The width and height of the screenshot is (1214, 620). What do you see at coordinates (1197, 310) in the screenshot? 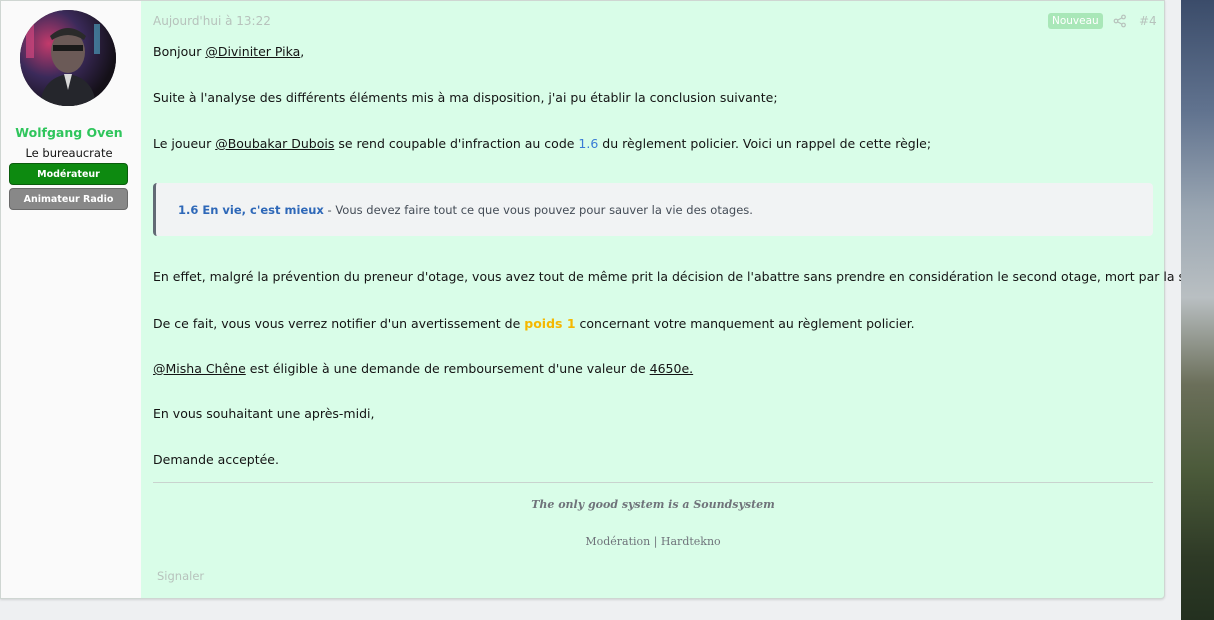
I see `background-image-strip` at bounding box center [1197, 310].